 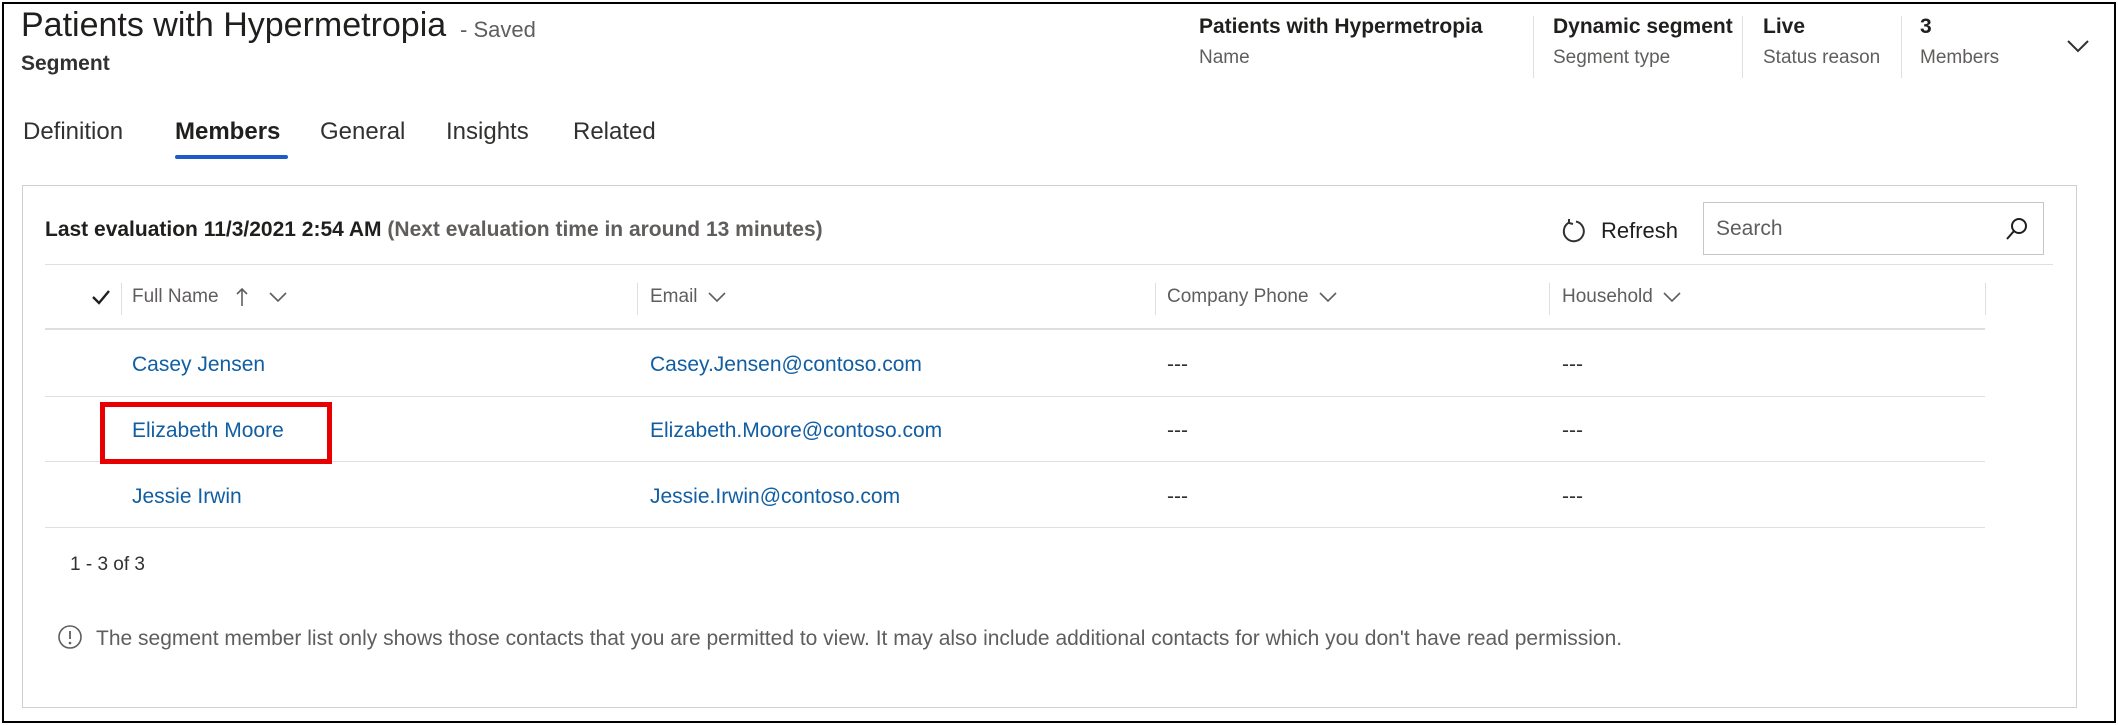 What do you see at coordinates (231, 157) in the screenshot?
I see `active-tab-indicator` at bounding box center [231, 157].